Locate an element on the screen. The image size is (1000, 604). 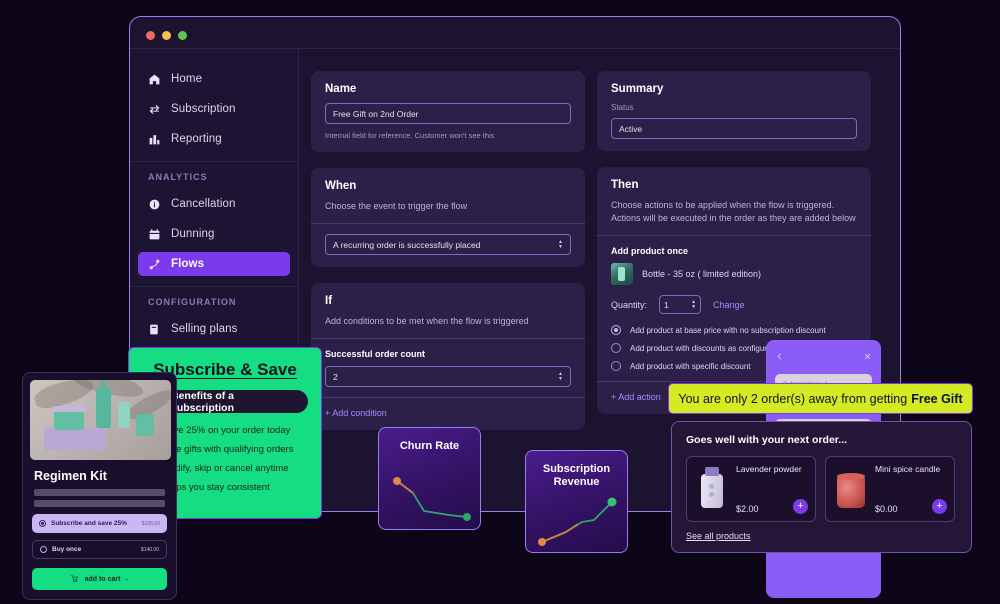
when-card-title: When is located at coordinates (341, 186).